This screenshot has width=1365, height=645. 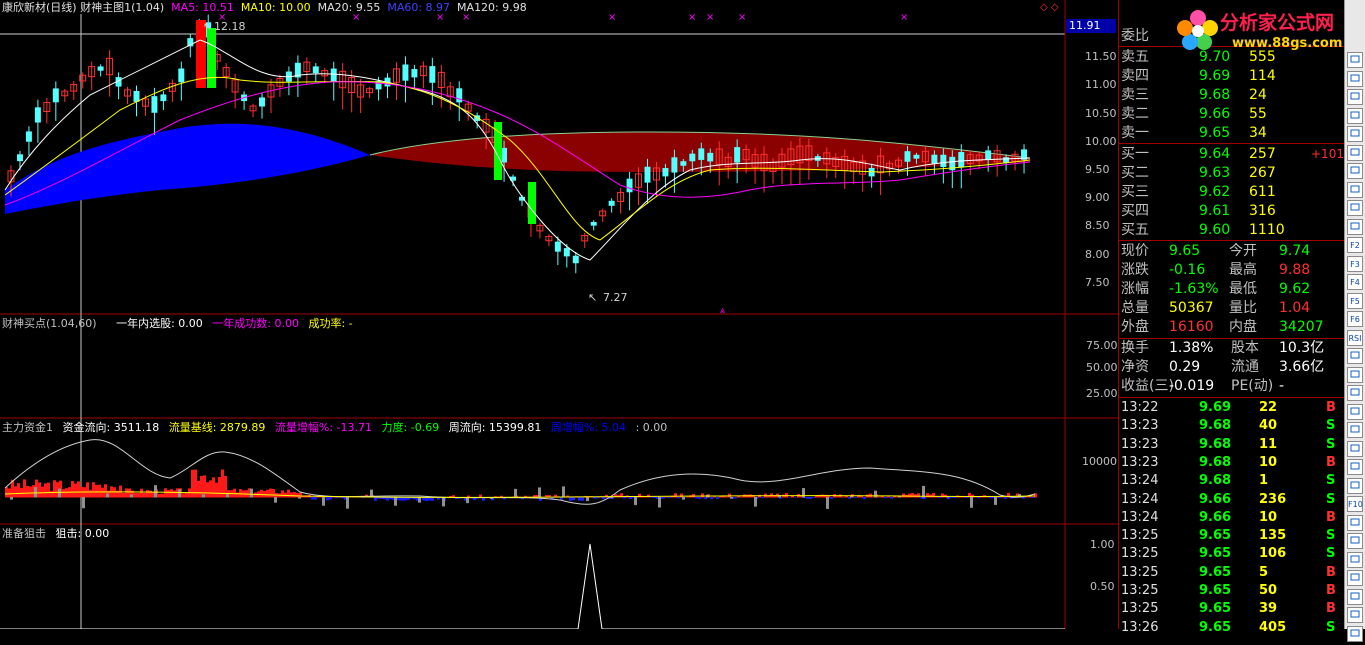 What do you see at coordinates (1140, 444) in the screenshot?
I see `tick-time: 13:23` at bounding box center [1140, 444].